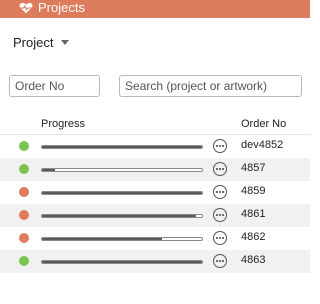 The height and width of the screenshot is (304, 320). I want to click on table-row: 4861, so click(155, 215).